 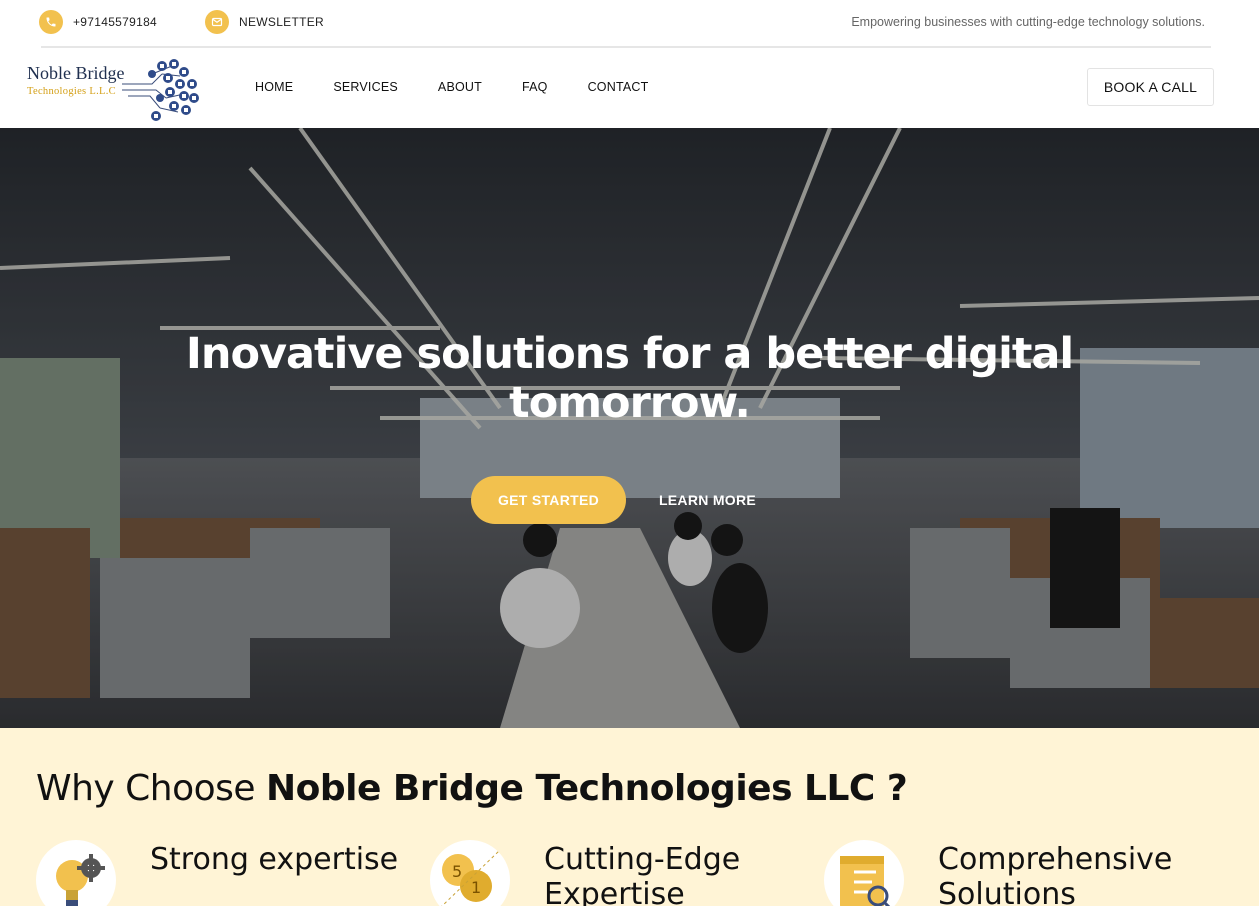 What do you see at coordinates (707, 500) in the screenshot?
I see `learn-more-button: LEARN MORE` at bounding box center [707, 500].